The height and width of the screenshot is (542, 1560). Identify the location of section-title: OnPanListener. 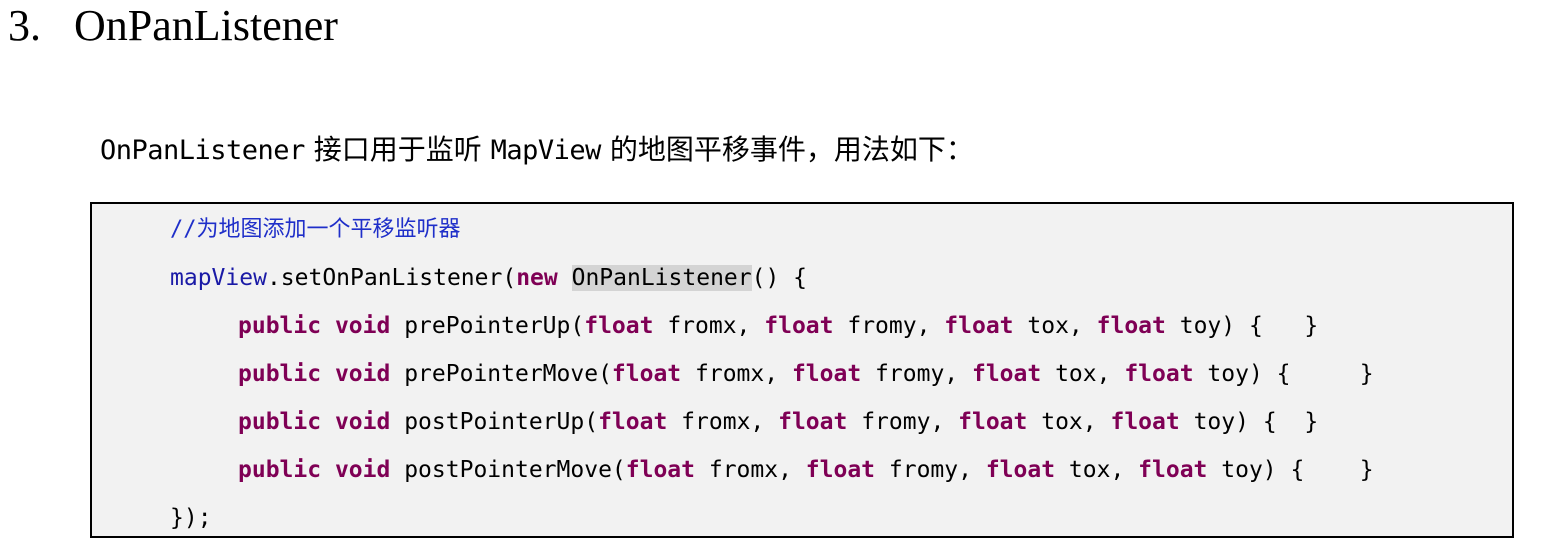
(206, 25).